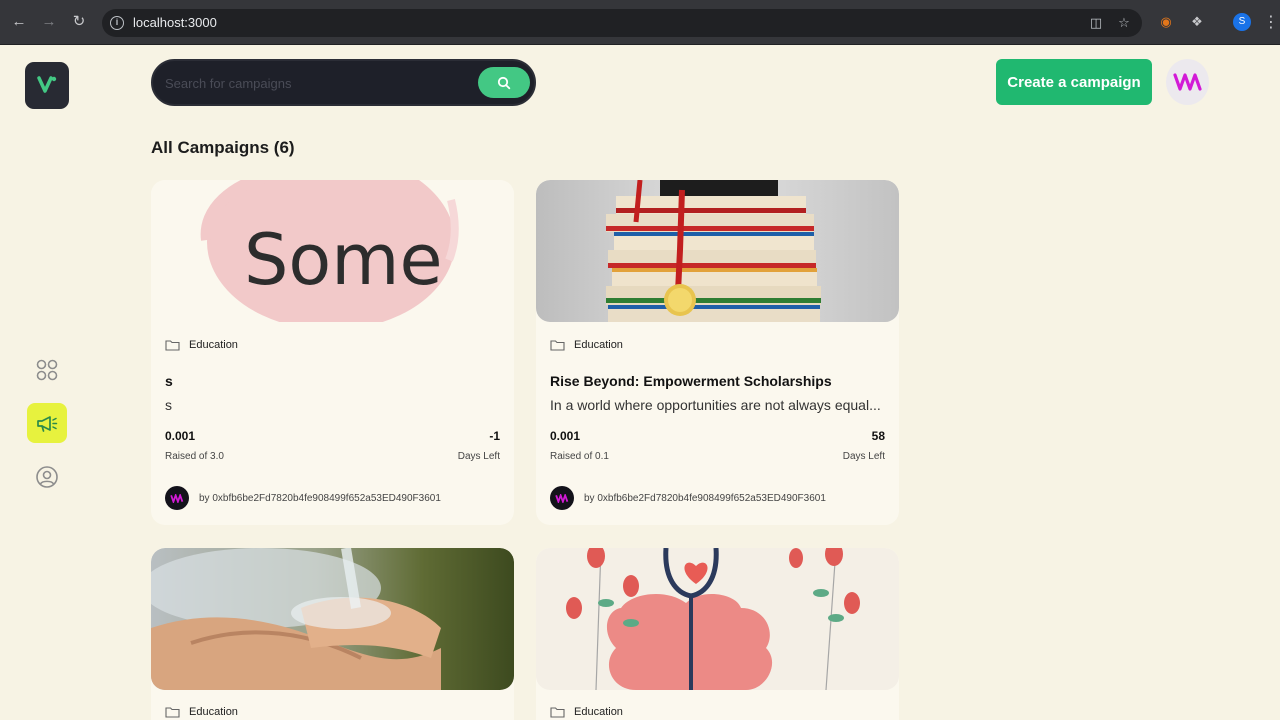  Describe the element at coordinates (1124, 23) in the screenshot. I see `bookmark-star-icon: ☆` at that location.